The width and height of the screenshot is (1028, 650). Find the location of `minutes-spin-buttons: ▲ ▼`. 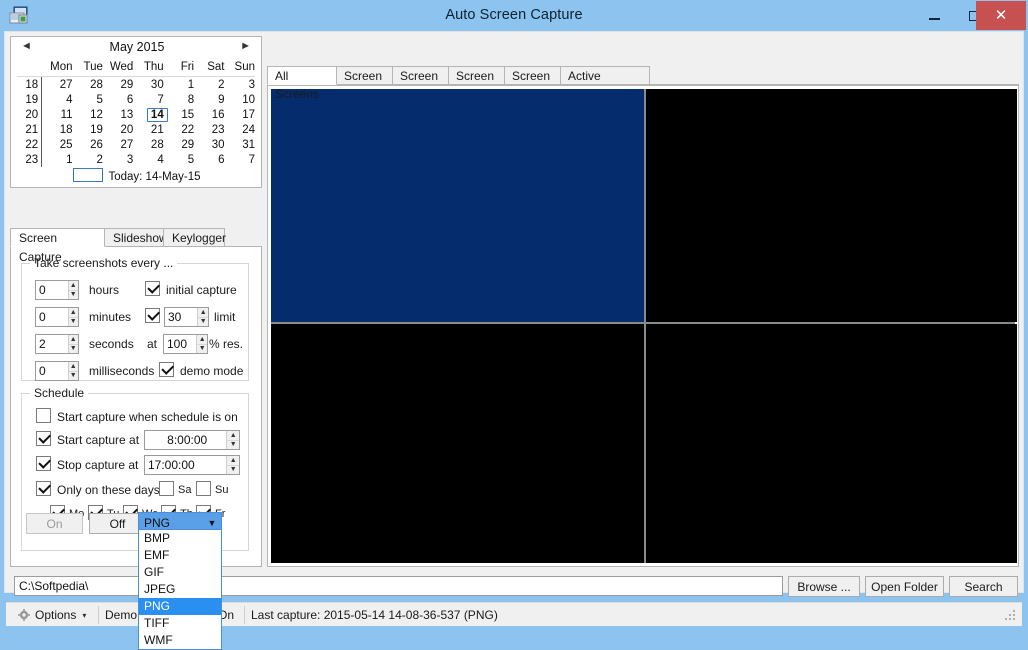

minutes-spin-buttons: ▲ ▼ is located at coordinates (73, 317).